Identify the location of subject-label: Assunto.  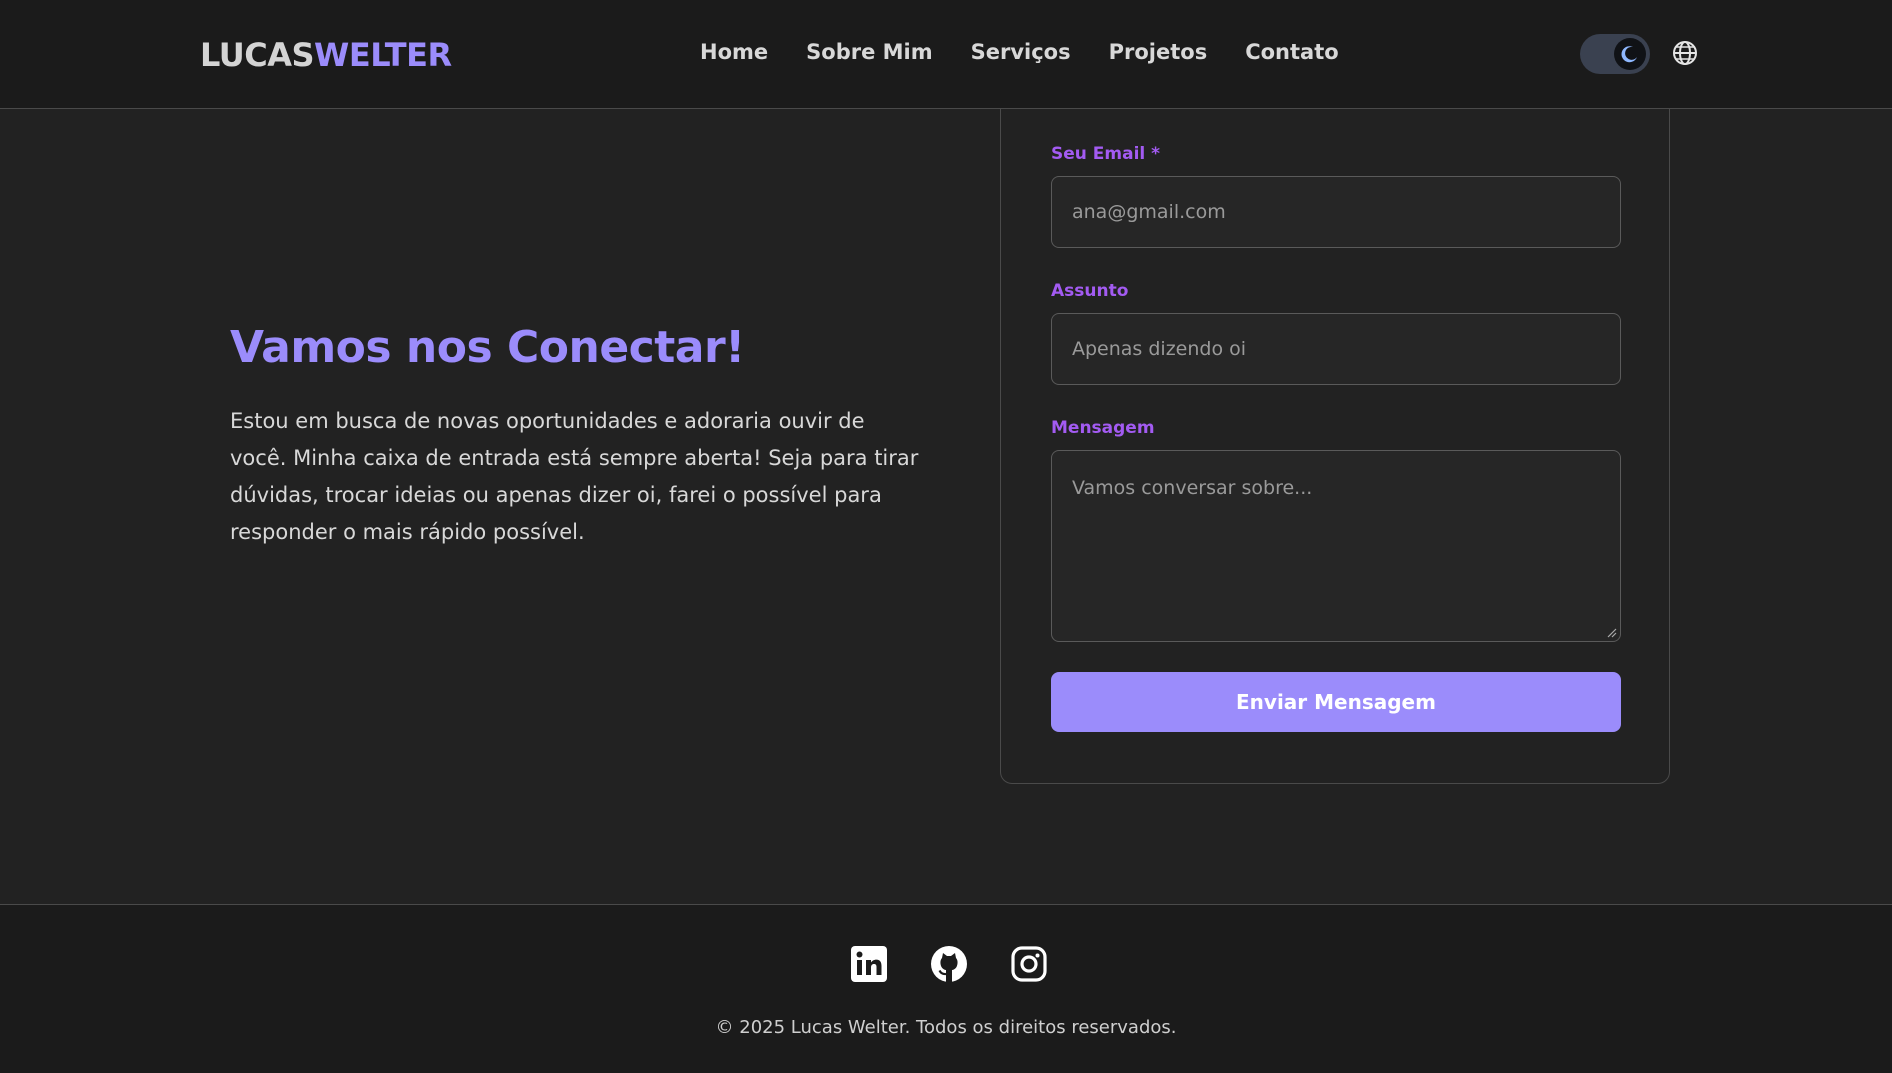
(1090, 291).